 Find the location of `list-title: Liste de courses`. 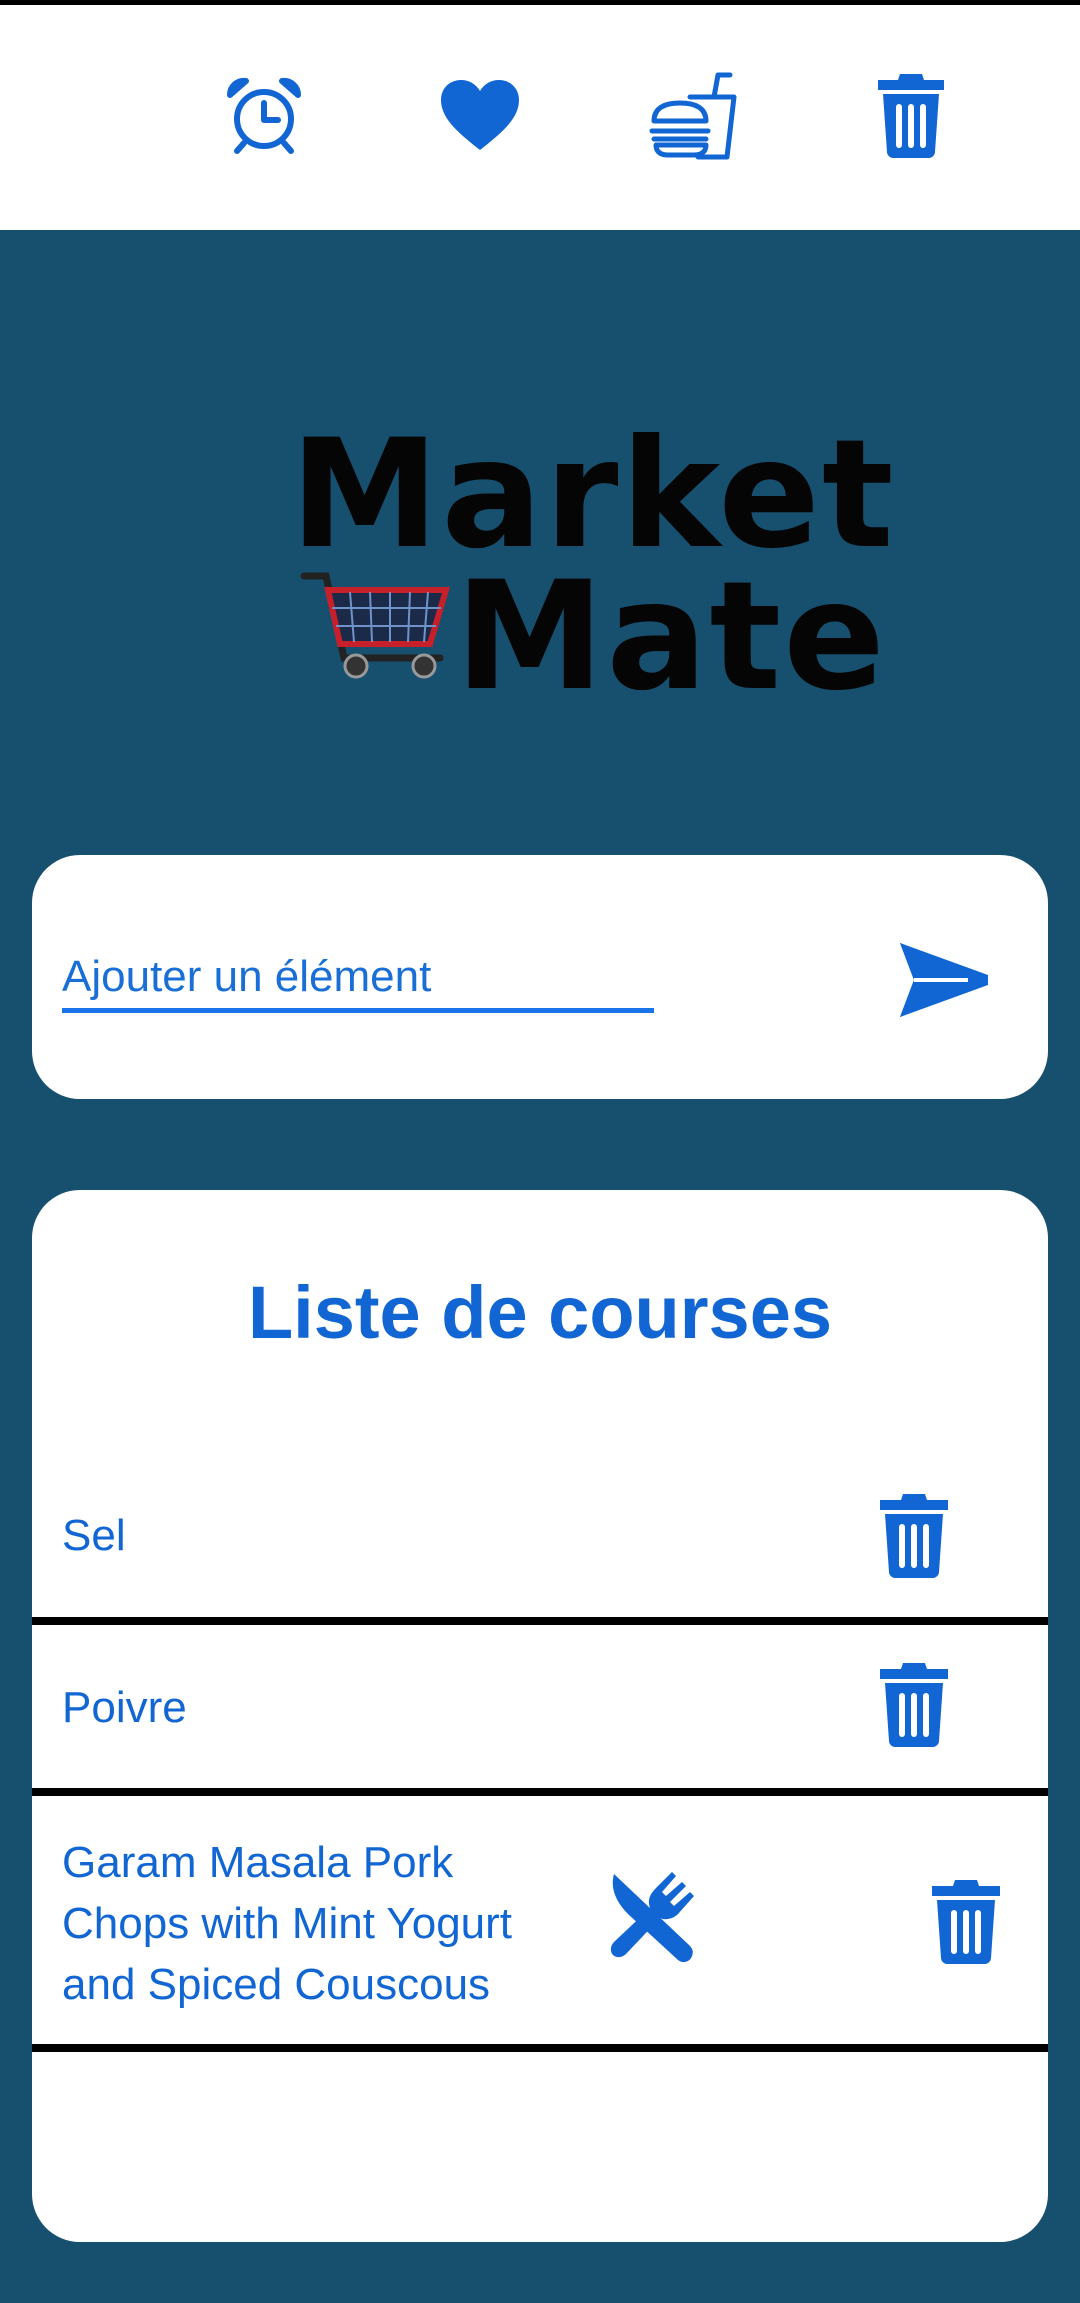

list-title: Liste de courses is located at coordinates (539, 1312).